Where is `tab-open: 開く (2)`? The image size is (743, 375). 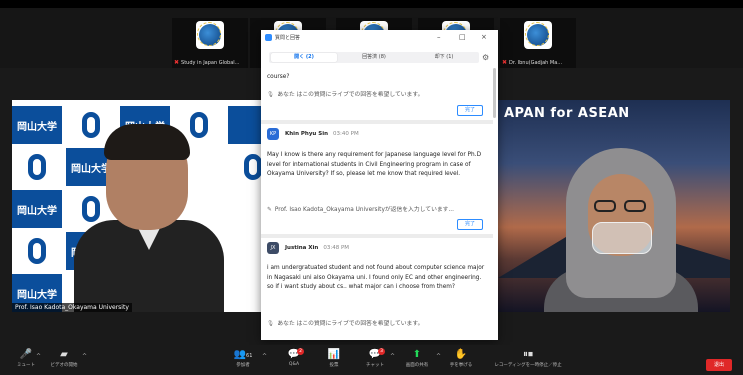 tab-open: 開く (2) is located at coordinates (304, 57).